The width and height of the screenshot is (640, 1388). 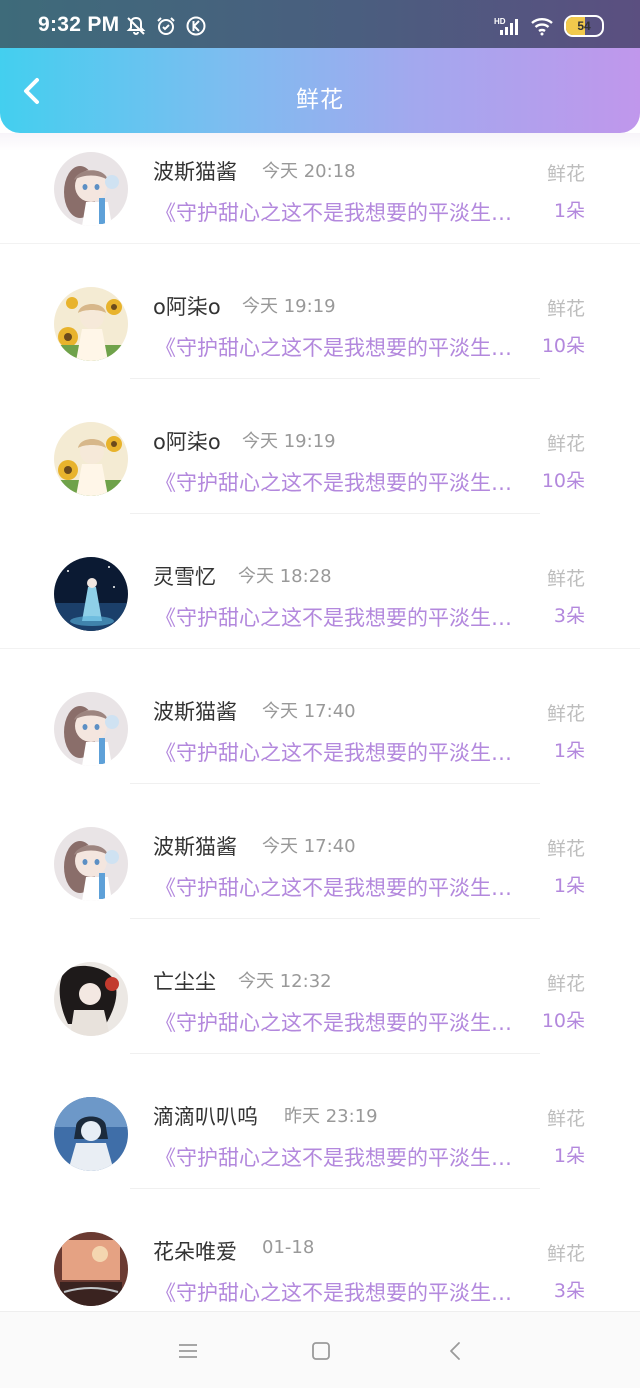 I want to click on k-icon, so click(x=196, y=26).